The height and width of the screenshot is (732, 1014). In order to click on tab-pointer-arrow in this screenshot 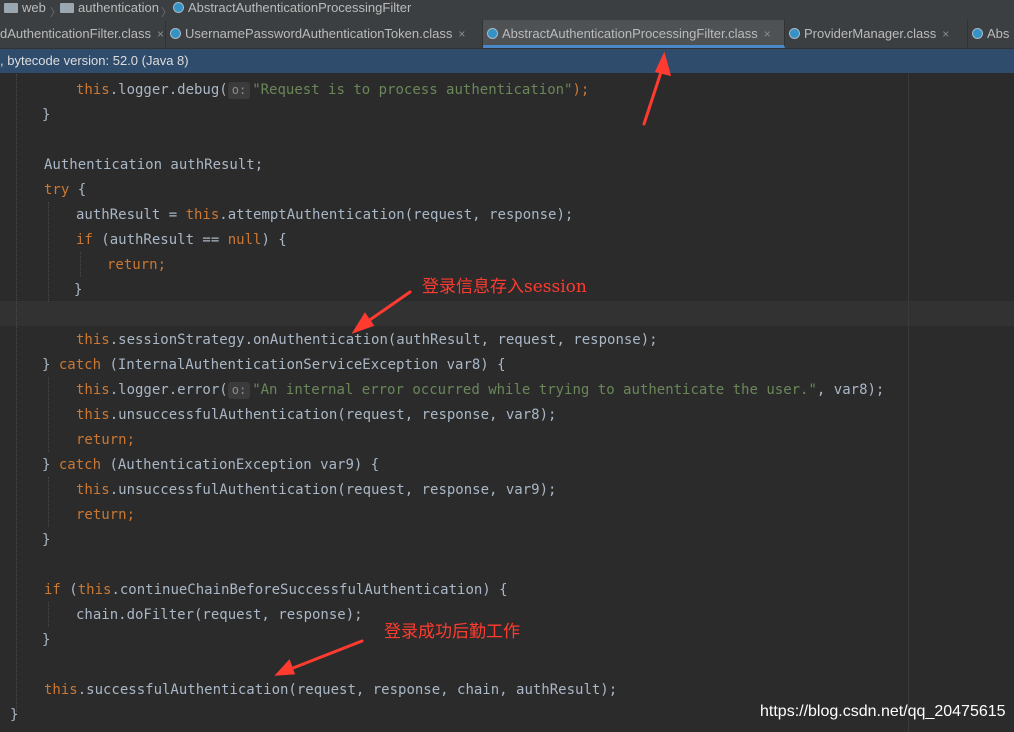, I will do `click(653, 95)`.